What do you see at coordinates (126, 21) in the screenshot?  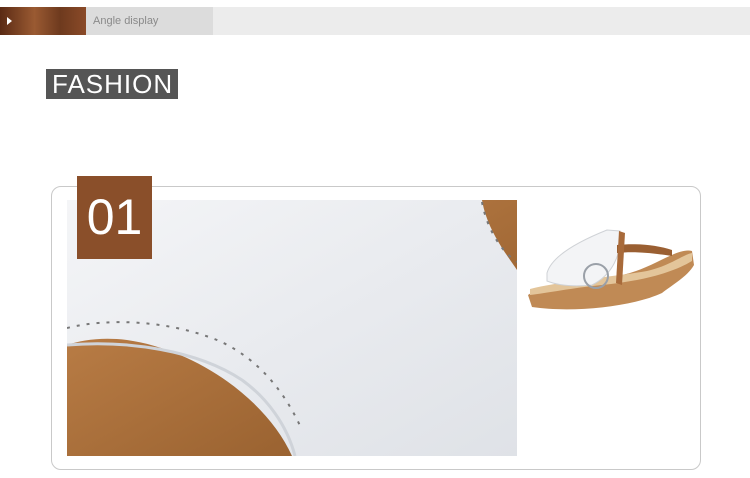 I see `header-label: Angle display` at bounding box center [126, 21].